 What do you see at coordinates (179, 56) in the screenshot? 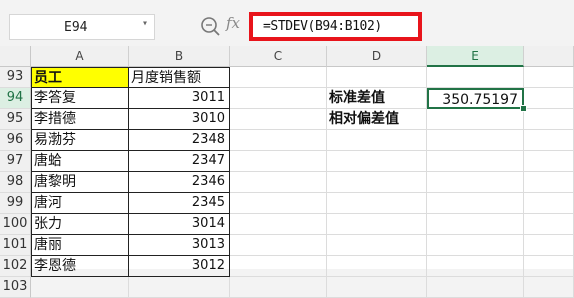
I see `column-header-b: B` at bounding box center [179, 56].